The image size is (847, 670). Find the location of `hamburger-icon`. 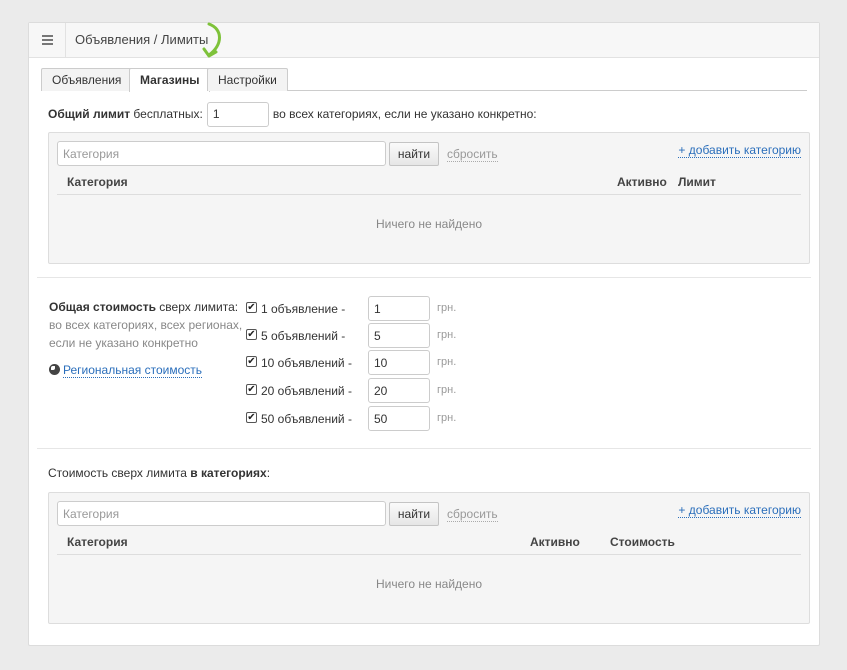

hamburger-icon is located at coordinates (47, 40).